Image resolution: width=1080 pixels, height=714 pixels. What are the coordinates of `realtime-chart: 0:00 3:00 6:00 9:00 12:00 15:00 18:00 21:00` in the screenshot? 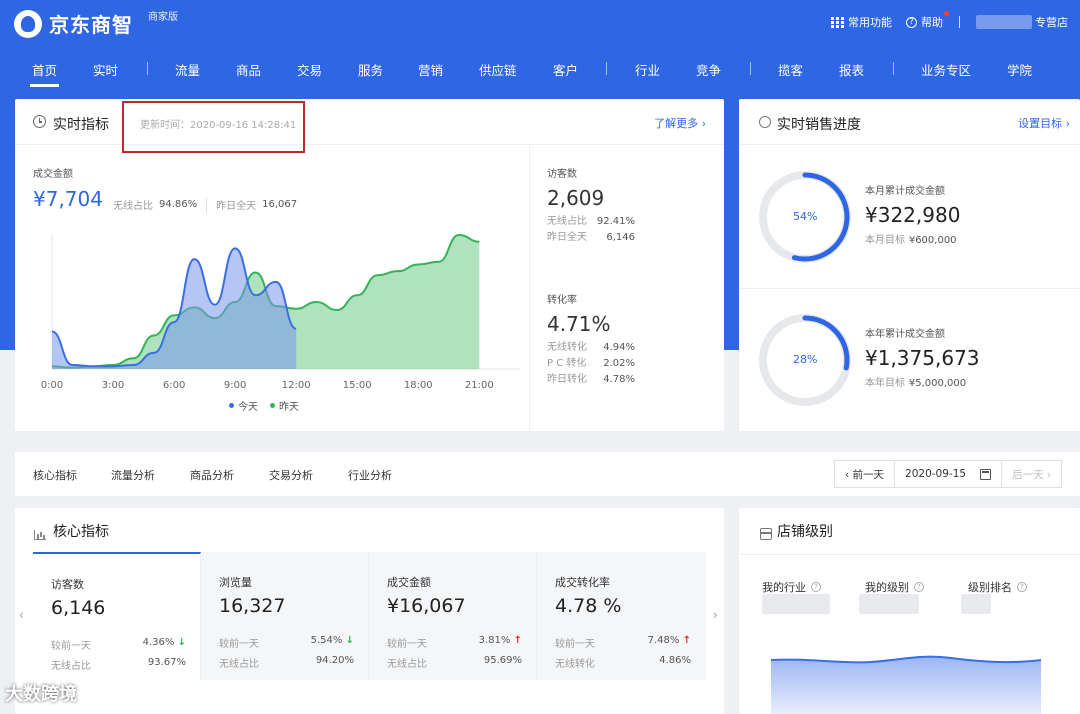 It's located at (280, 312).